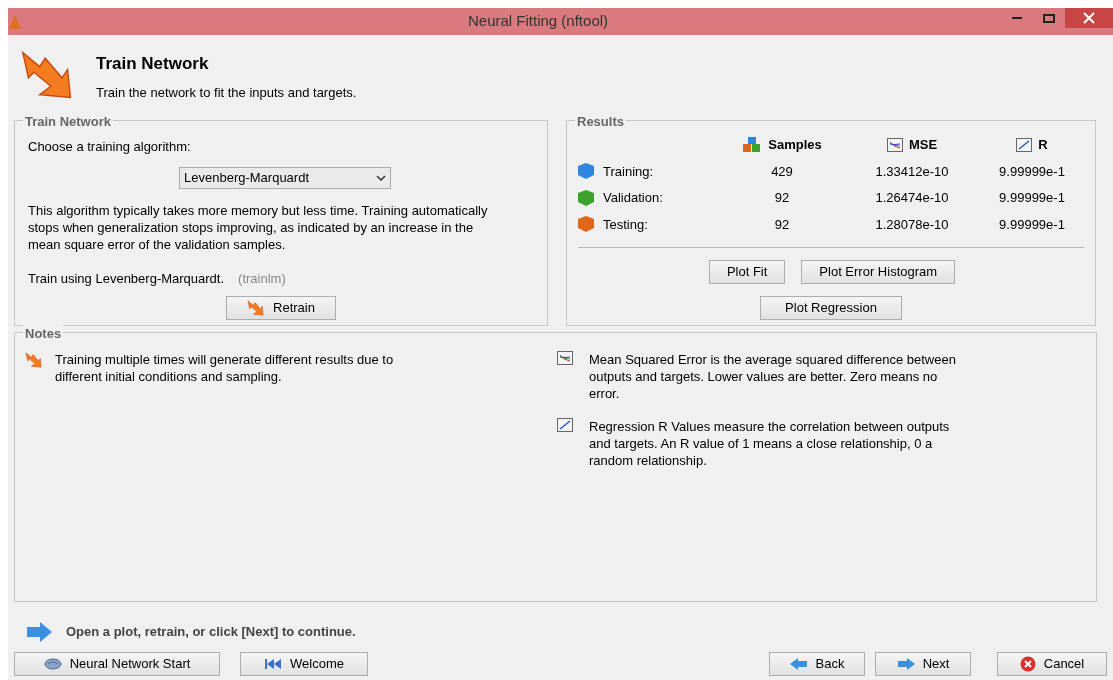  I want to click on nav-button: Welcome, so click(304, 664).